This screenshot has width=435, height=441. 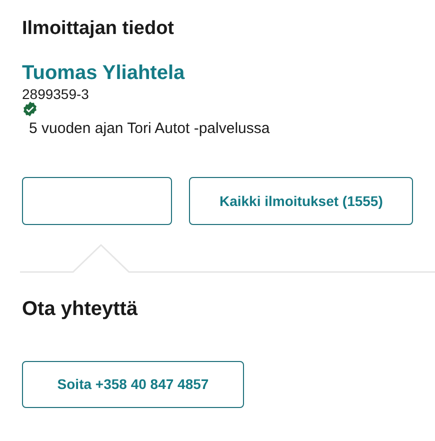 I want to click on all-listings-button: Kaikki ilmoitukset (1555), so click(x=301, y=201).